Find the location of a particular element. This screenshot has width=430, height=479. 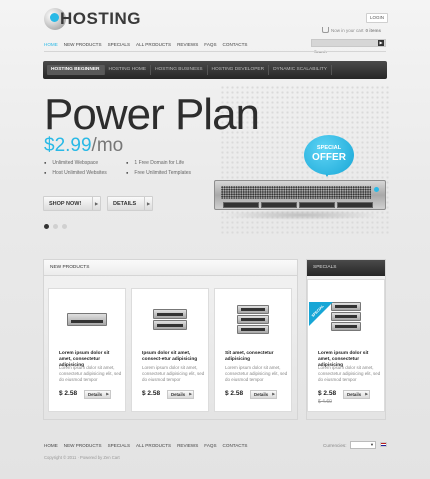

slider-pagination is located at coordinates (55, 226).